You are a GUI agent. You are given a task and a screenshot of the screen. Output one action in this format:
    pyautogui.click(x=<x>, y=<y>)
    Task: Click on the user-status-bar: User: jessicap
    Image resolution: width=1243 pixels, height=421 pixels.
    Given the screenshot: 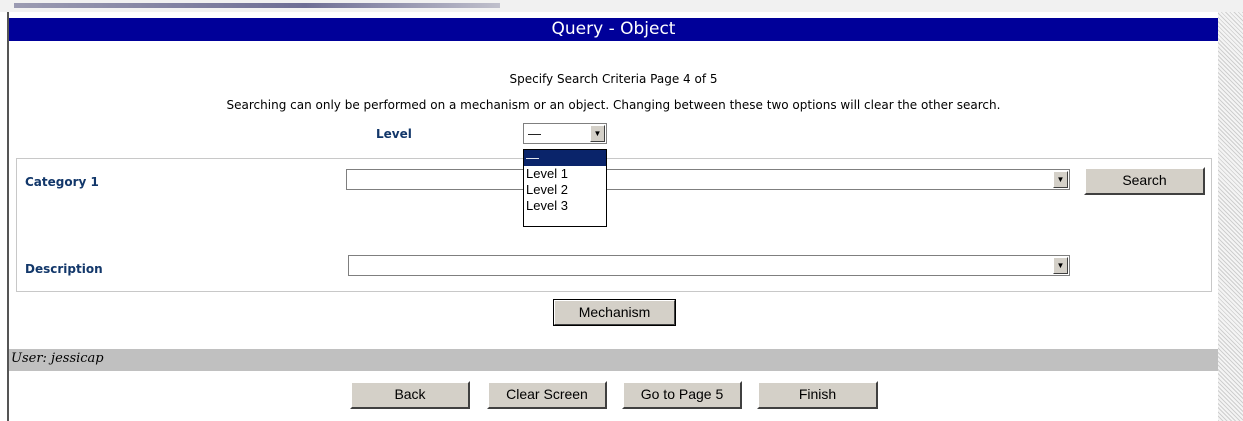 What is the action you would take?
    pyautogui.click(x=613, y=360)
    